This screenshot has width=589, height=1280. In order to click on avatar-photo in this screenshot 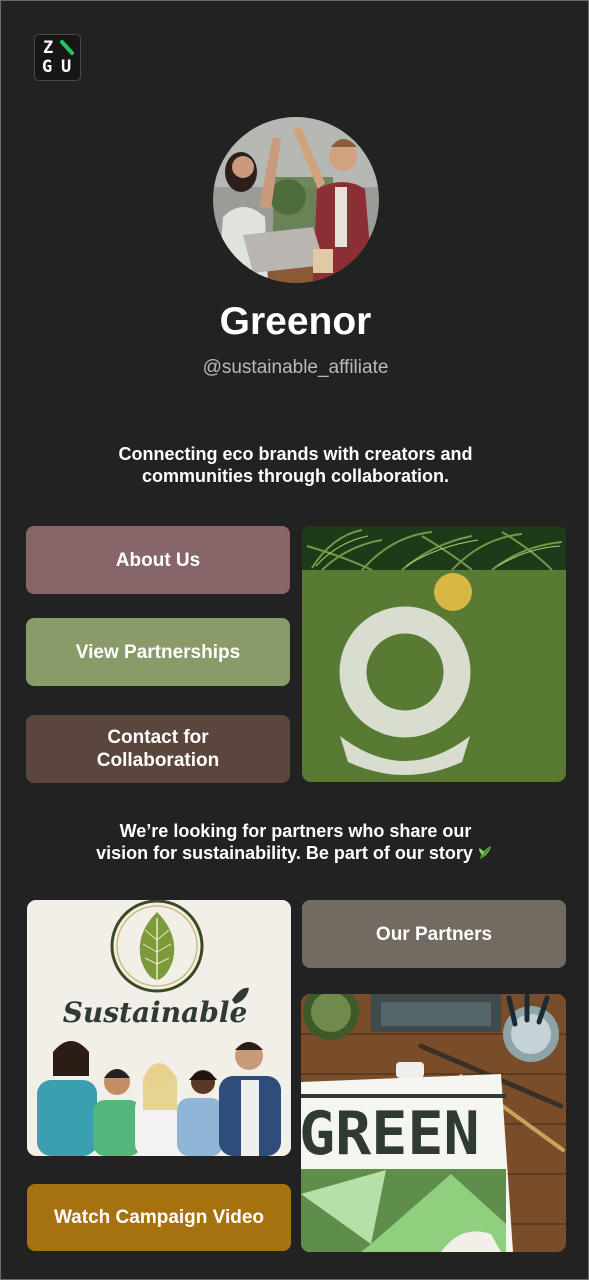, I will do `click(296, 200)`.